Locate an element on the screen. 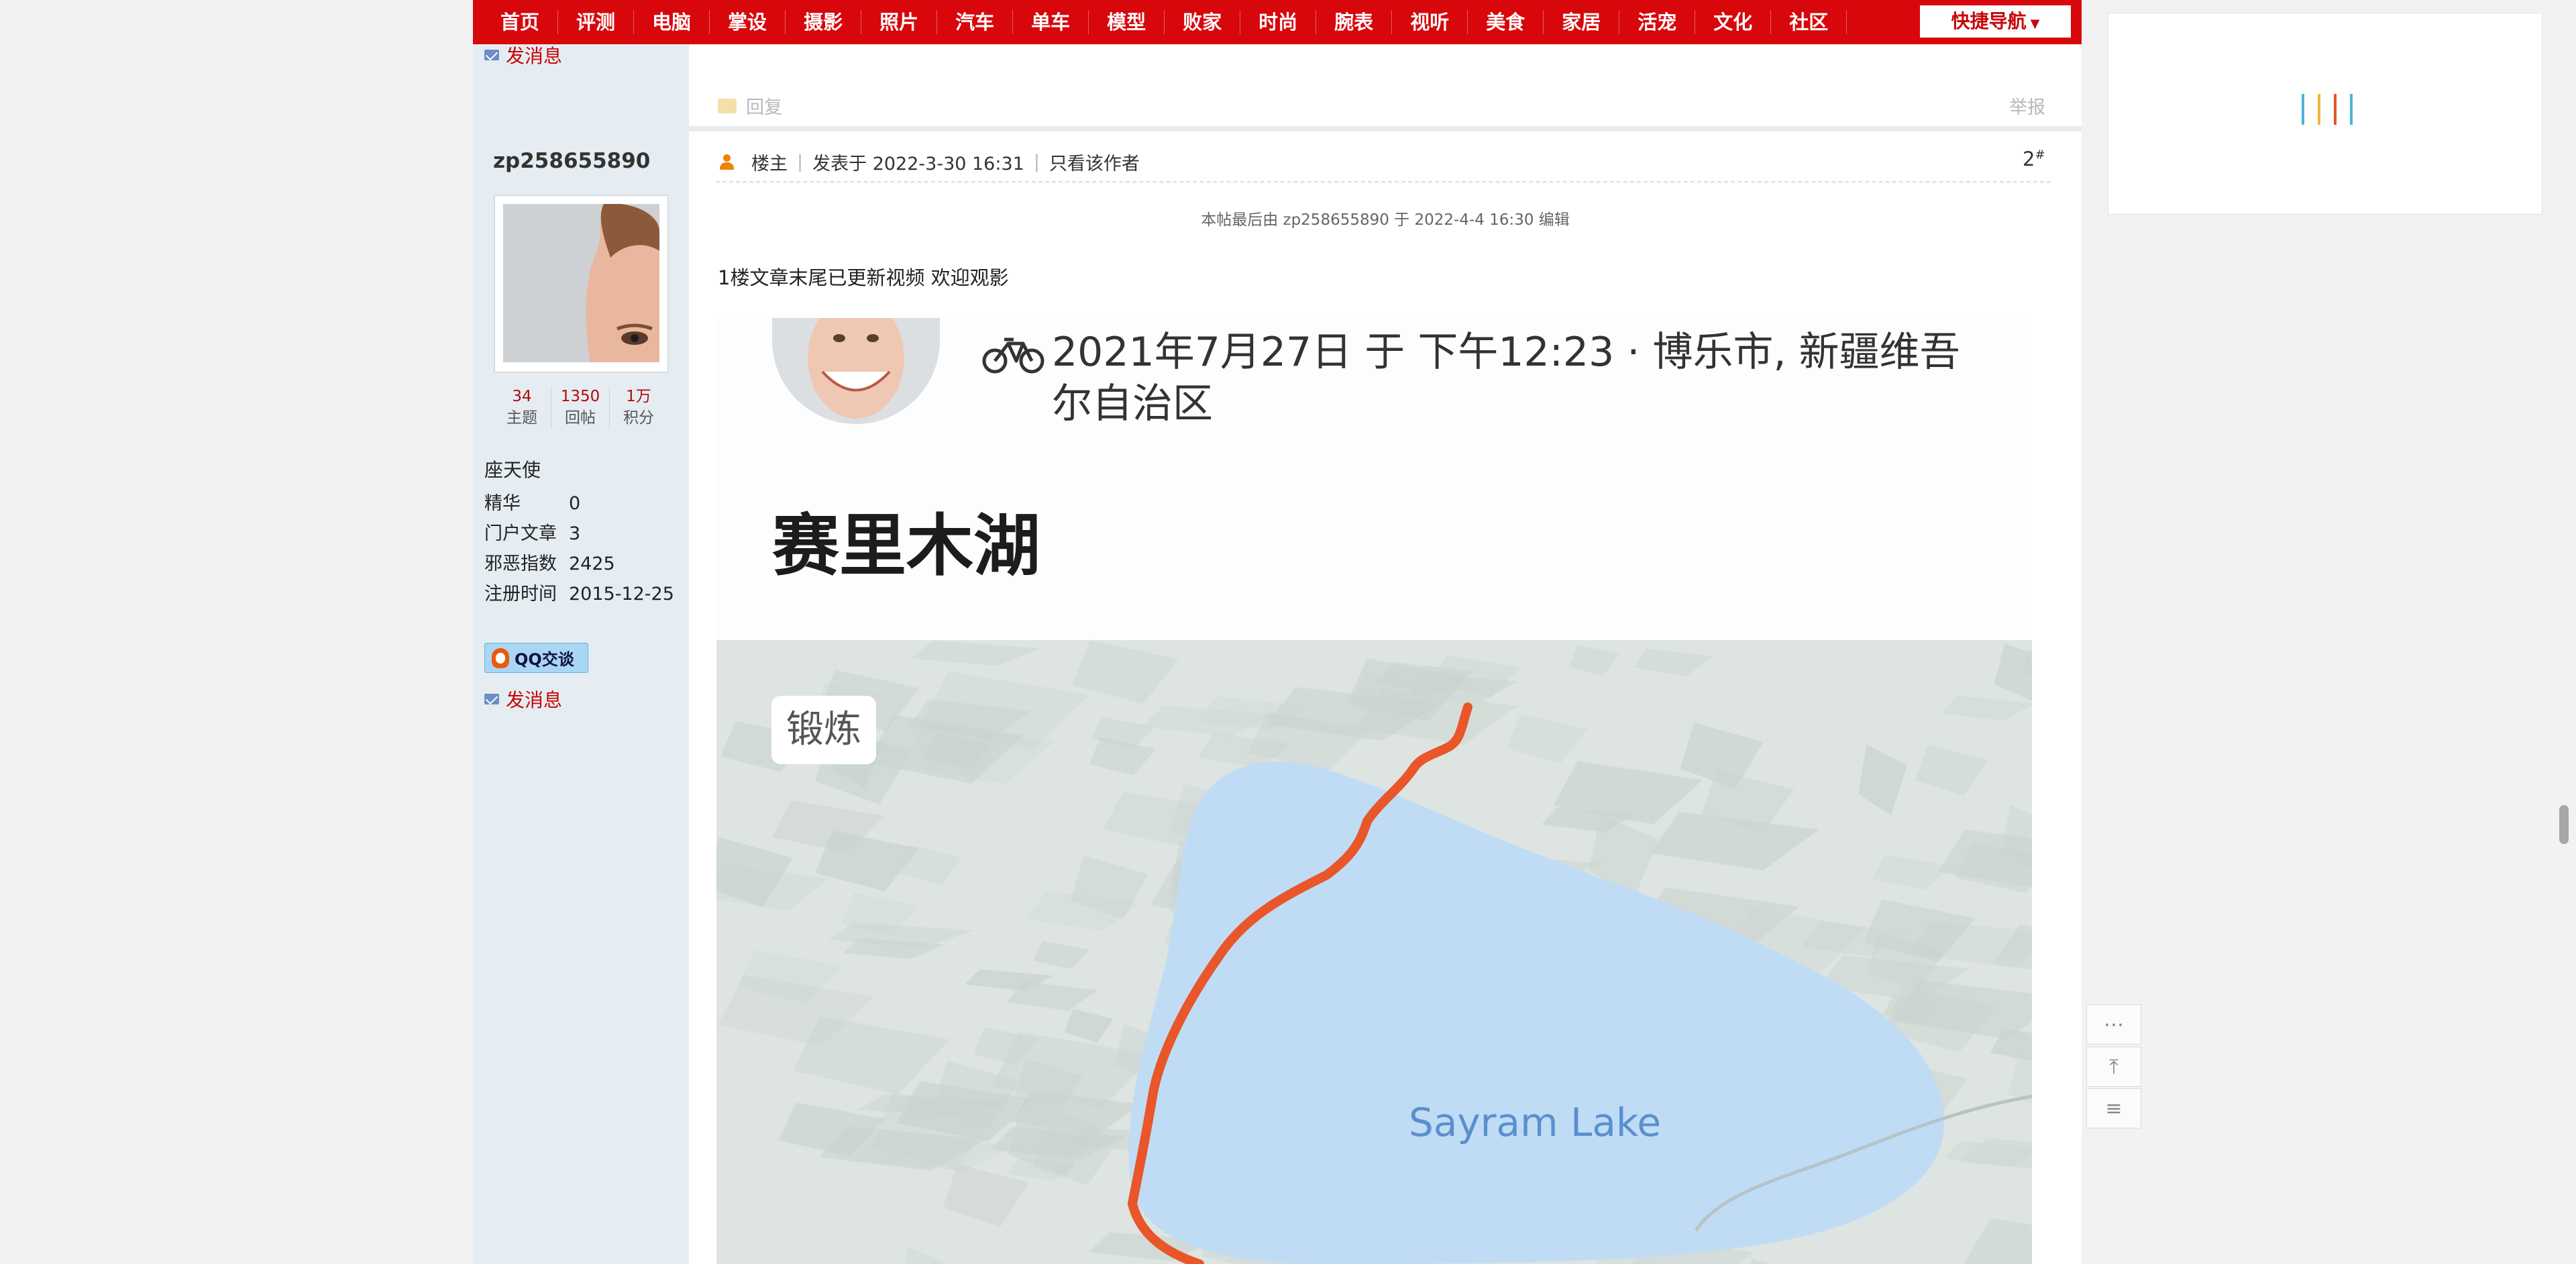 The image size is (2576, 1264). profile-row: 门户文章 3 is located at coordinates (579, 534).